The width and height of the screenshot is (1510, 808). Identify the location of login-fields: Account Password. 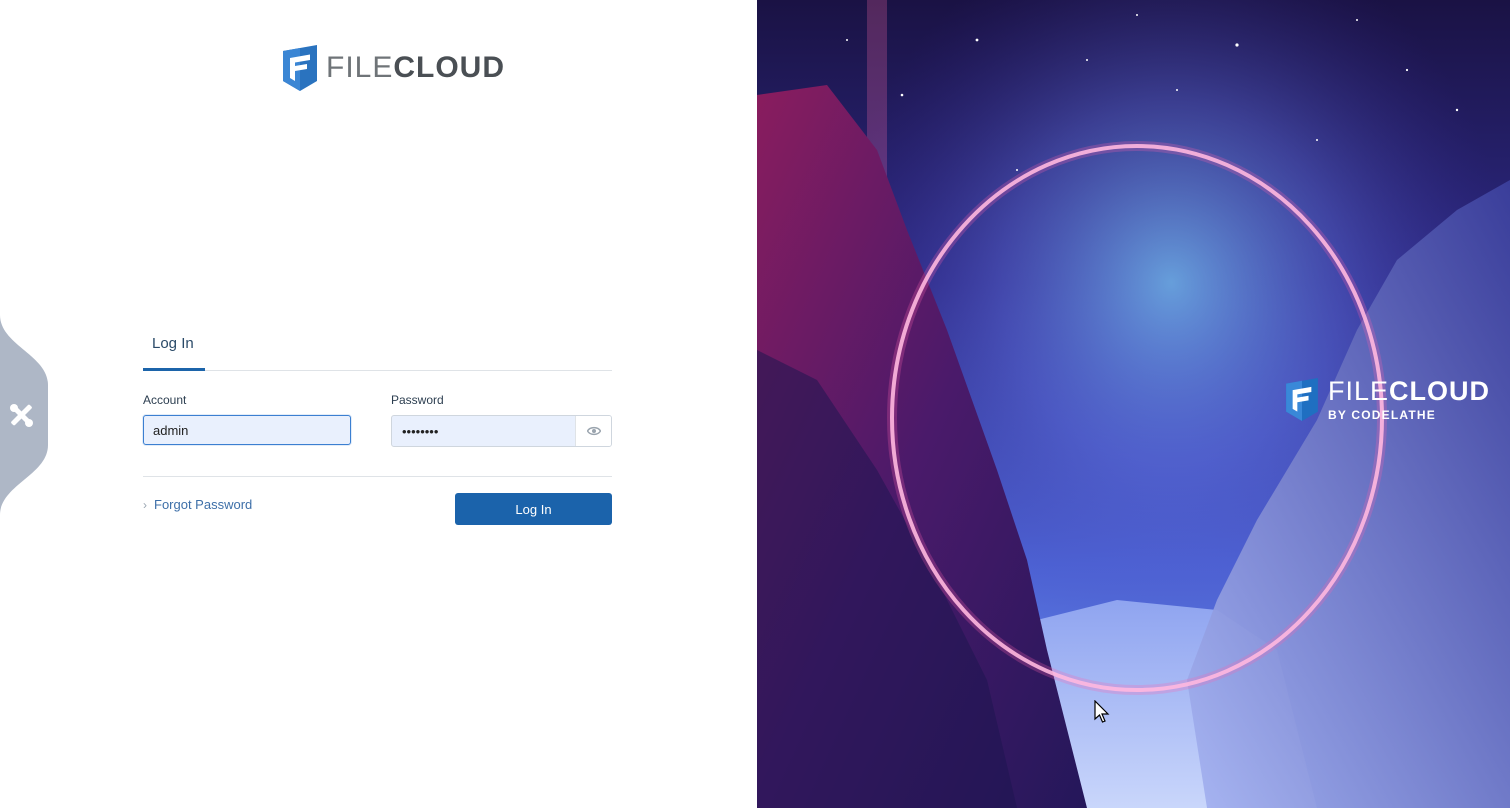
(377, 424).